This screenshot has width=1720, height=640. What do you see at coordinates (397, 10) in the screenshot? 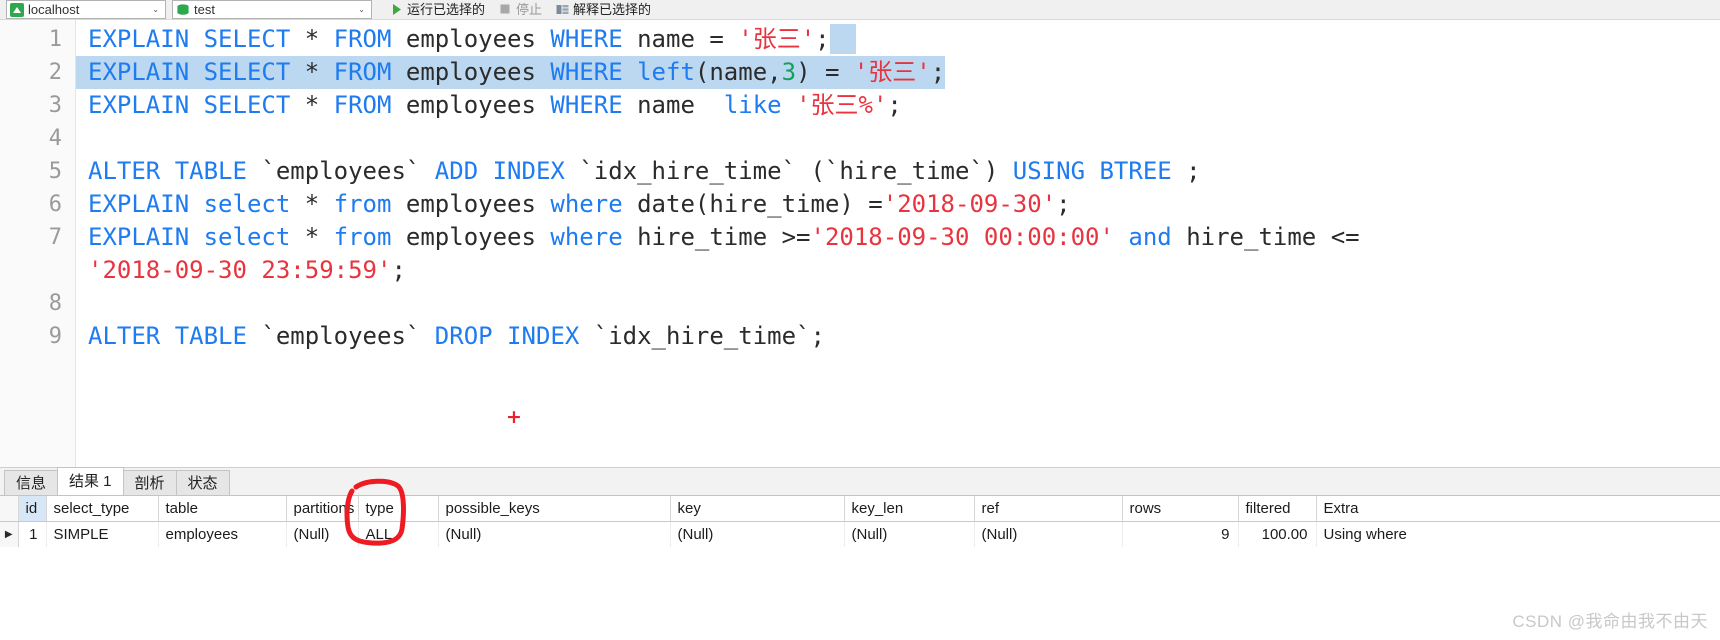
I see `play-icon` at bounding box center [397, 10].